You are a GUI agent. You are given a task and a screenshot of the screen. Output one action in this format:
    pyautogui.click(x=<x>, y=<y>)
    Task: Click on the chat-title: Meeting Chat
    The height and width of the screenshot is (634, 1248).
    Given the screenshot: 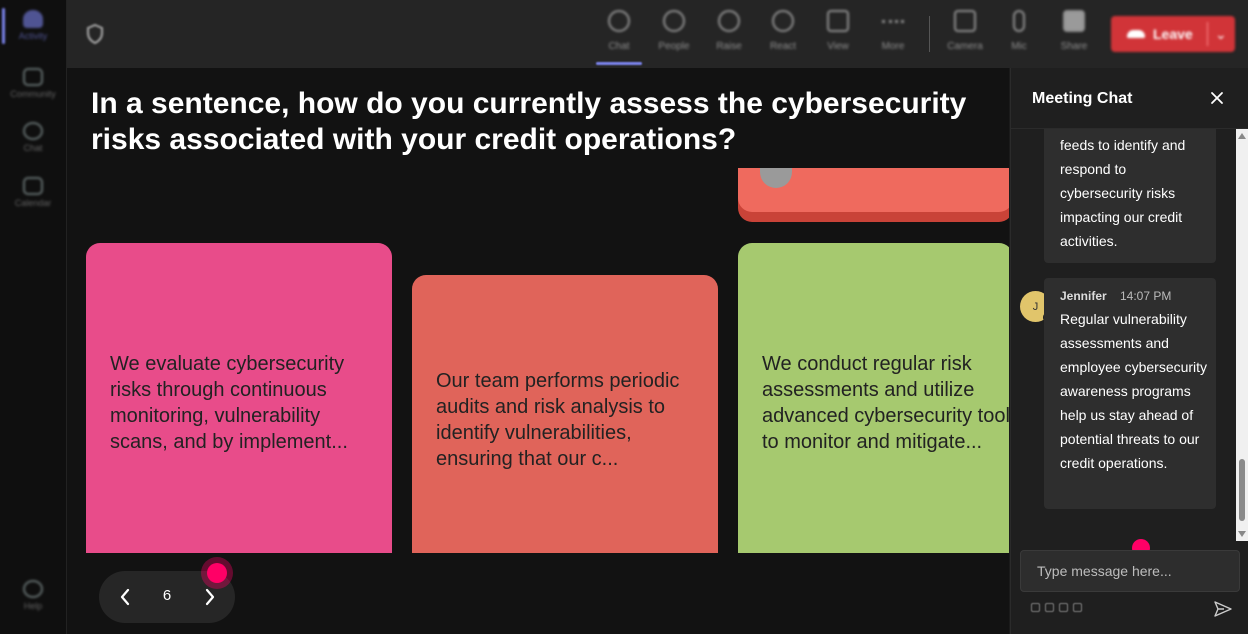 What is the action you would take?
    pyautogui.click(x=1082, y=98)
    